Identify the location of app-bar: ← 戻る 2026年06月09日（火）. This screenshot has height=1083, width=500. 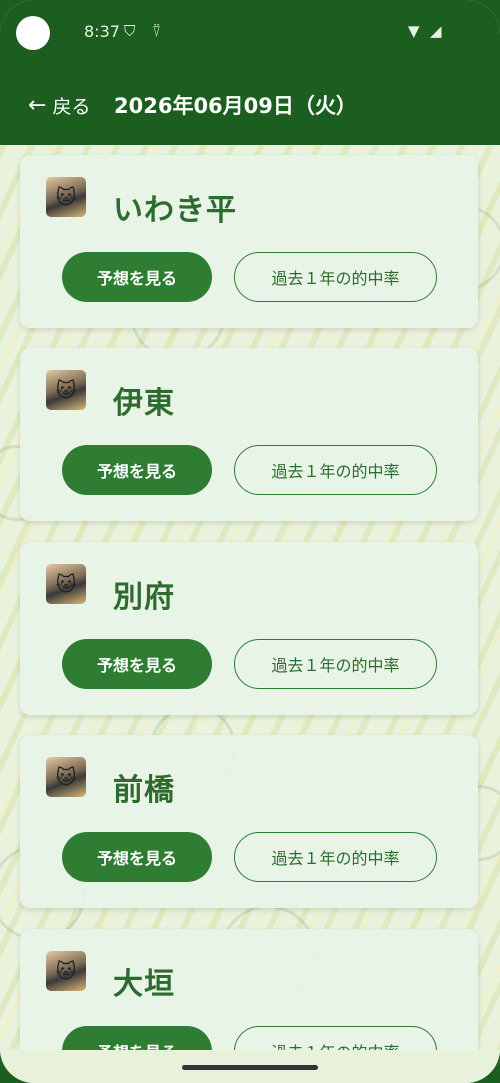
(250, 104).